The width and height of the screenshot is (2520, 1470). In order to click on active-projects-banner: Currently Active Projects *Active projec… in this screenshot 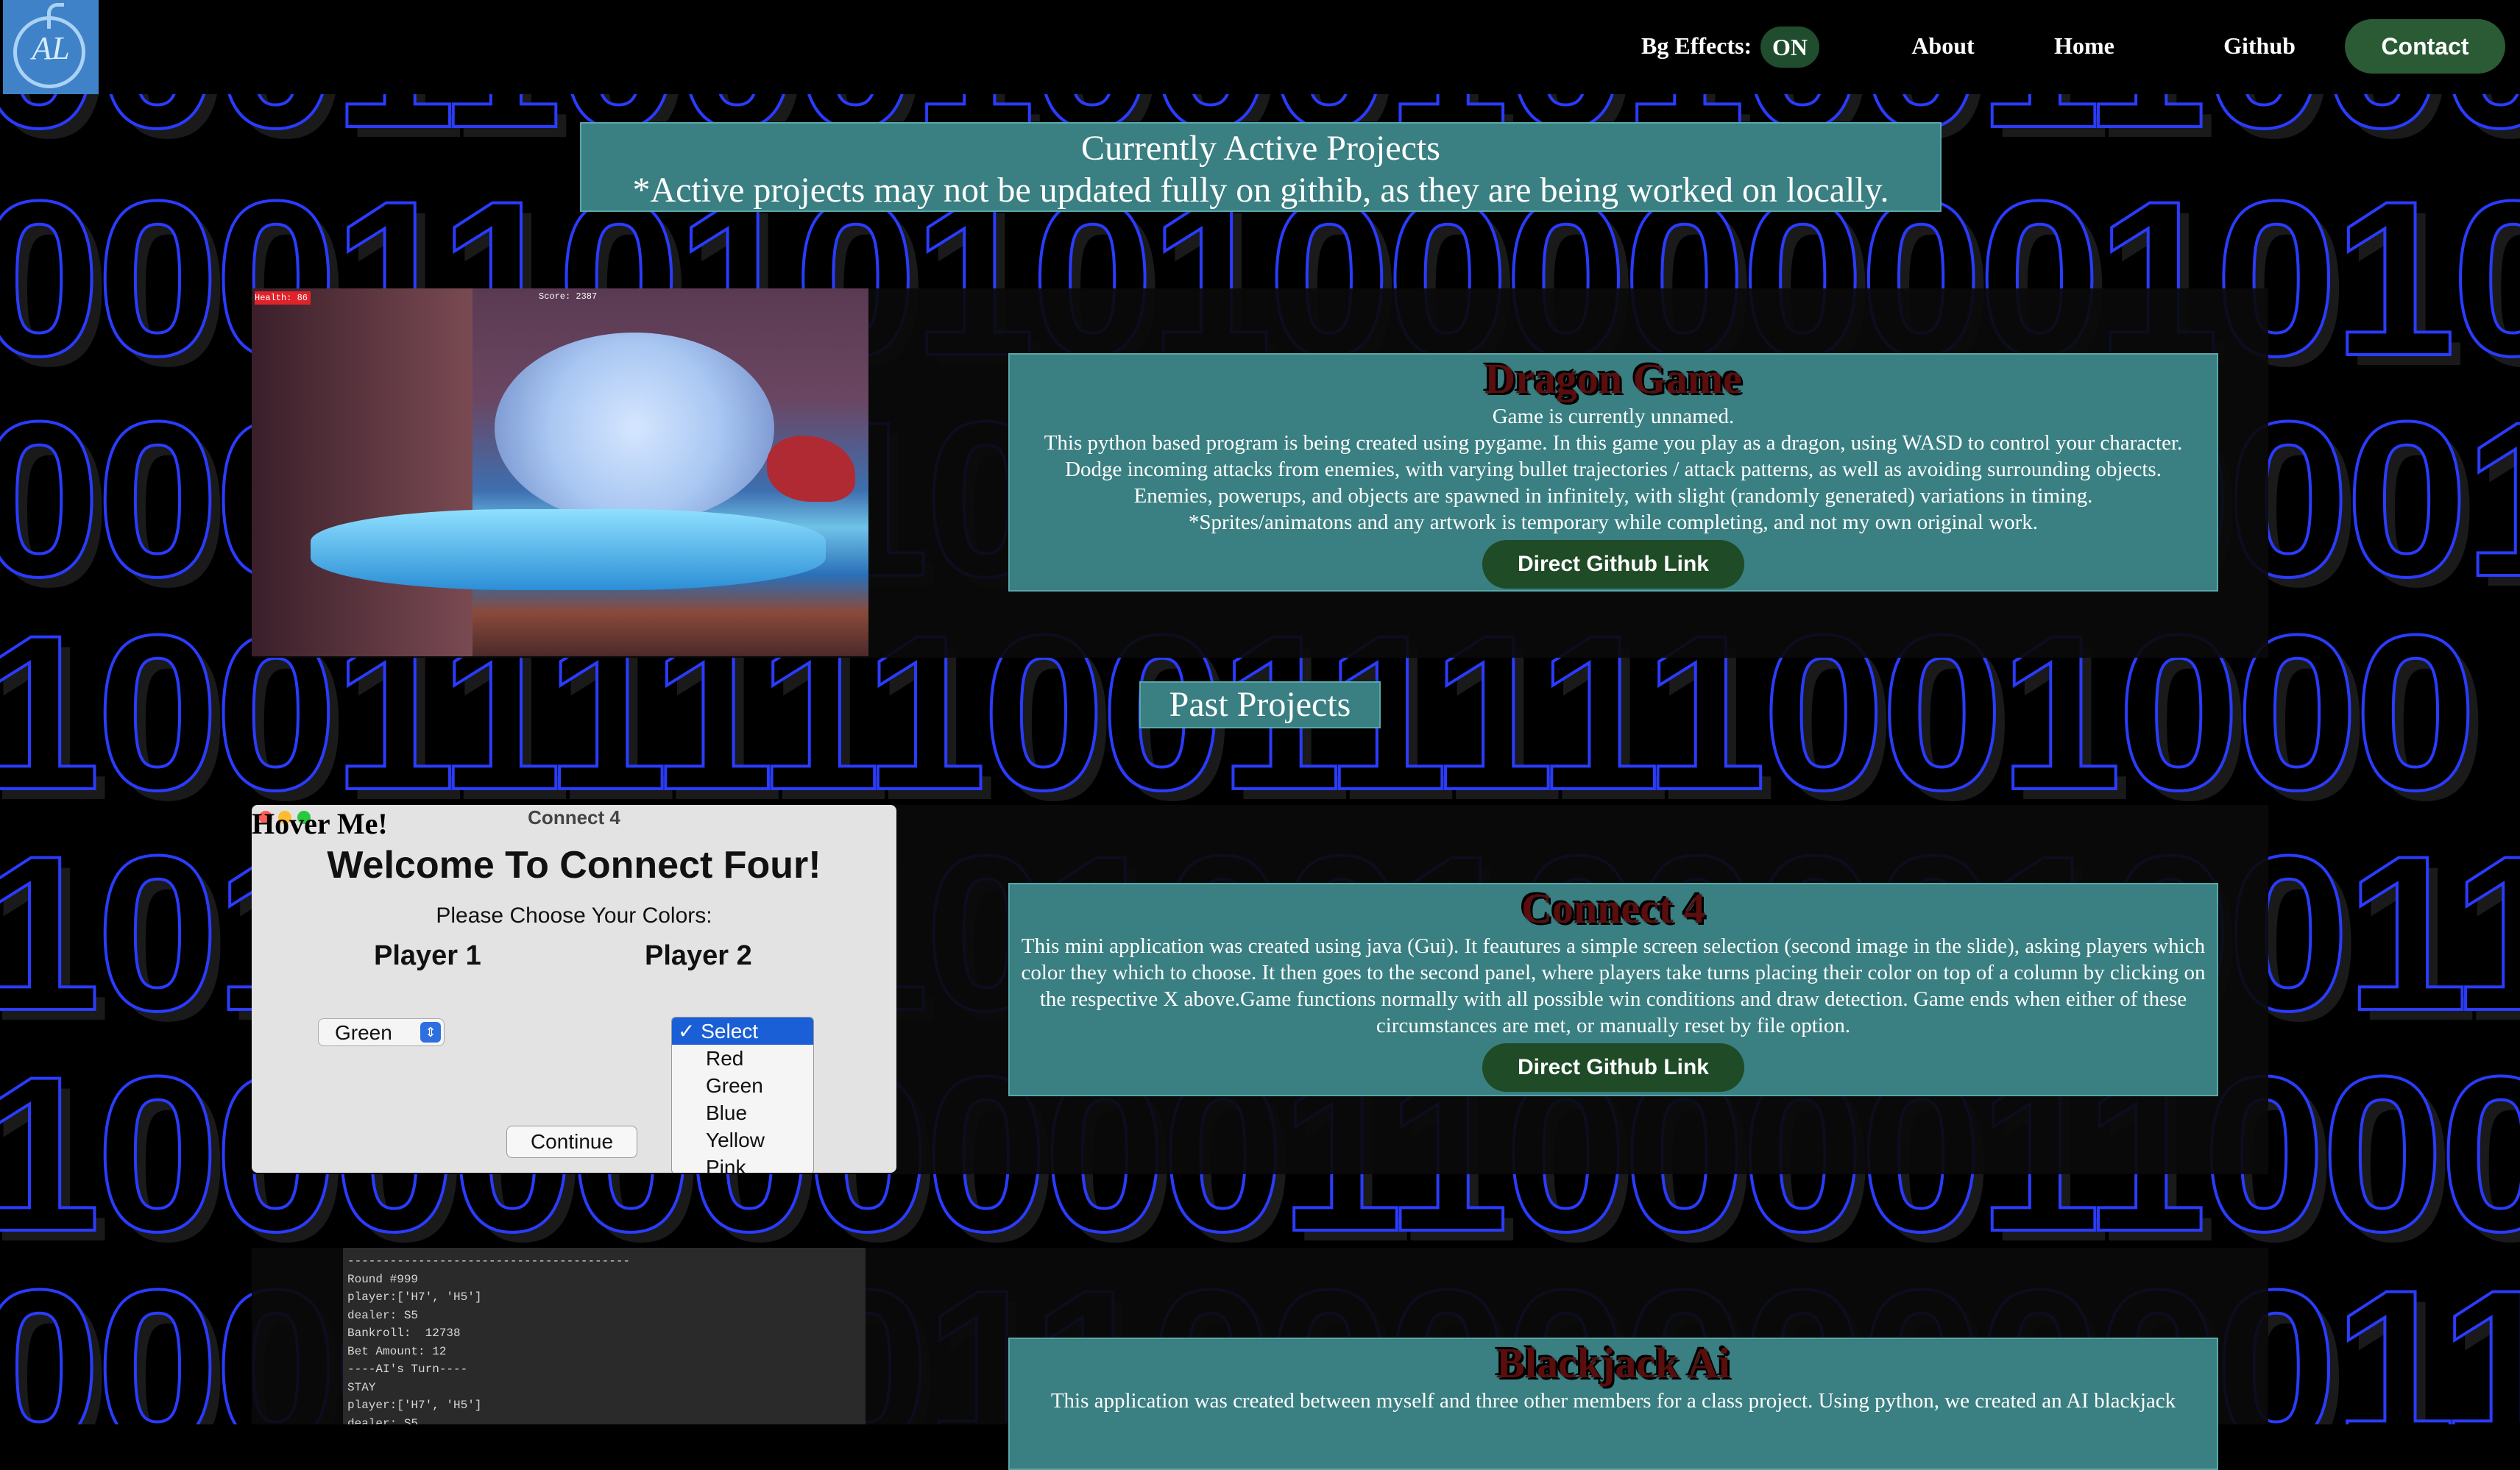, I will do `click(1261, 167)`.